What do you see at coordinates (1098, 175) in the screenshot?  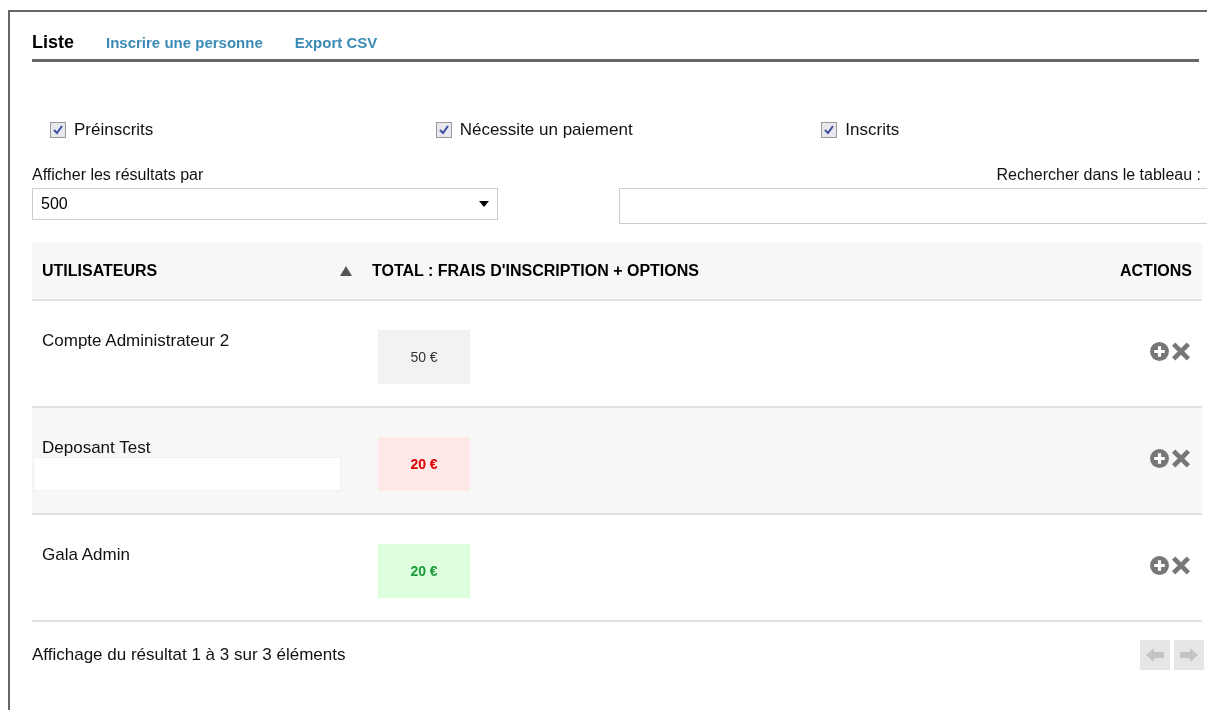 I see `field-label: Rechercher dans le tableau :` at bounding box center [1098, 175].